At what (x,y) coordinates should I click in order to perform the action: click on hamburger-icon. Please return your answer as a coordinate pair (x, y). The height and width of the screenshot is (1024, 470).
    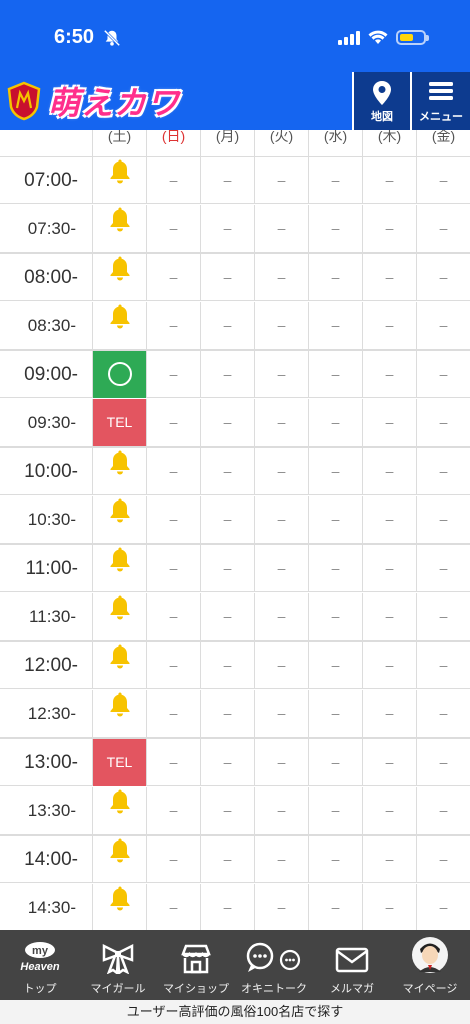
    Looking at the image, I should click on (441, 91).